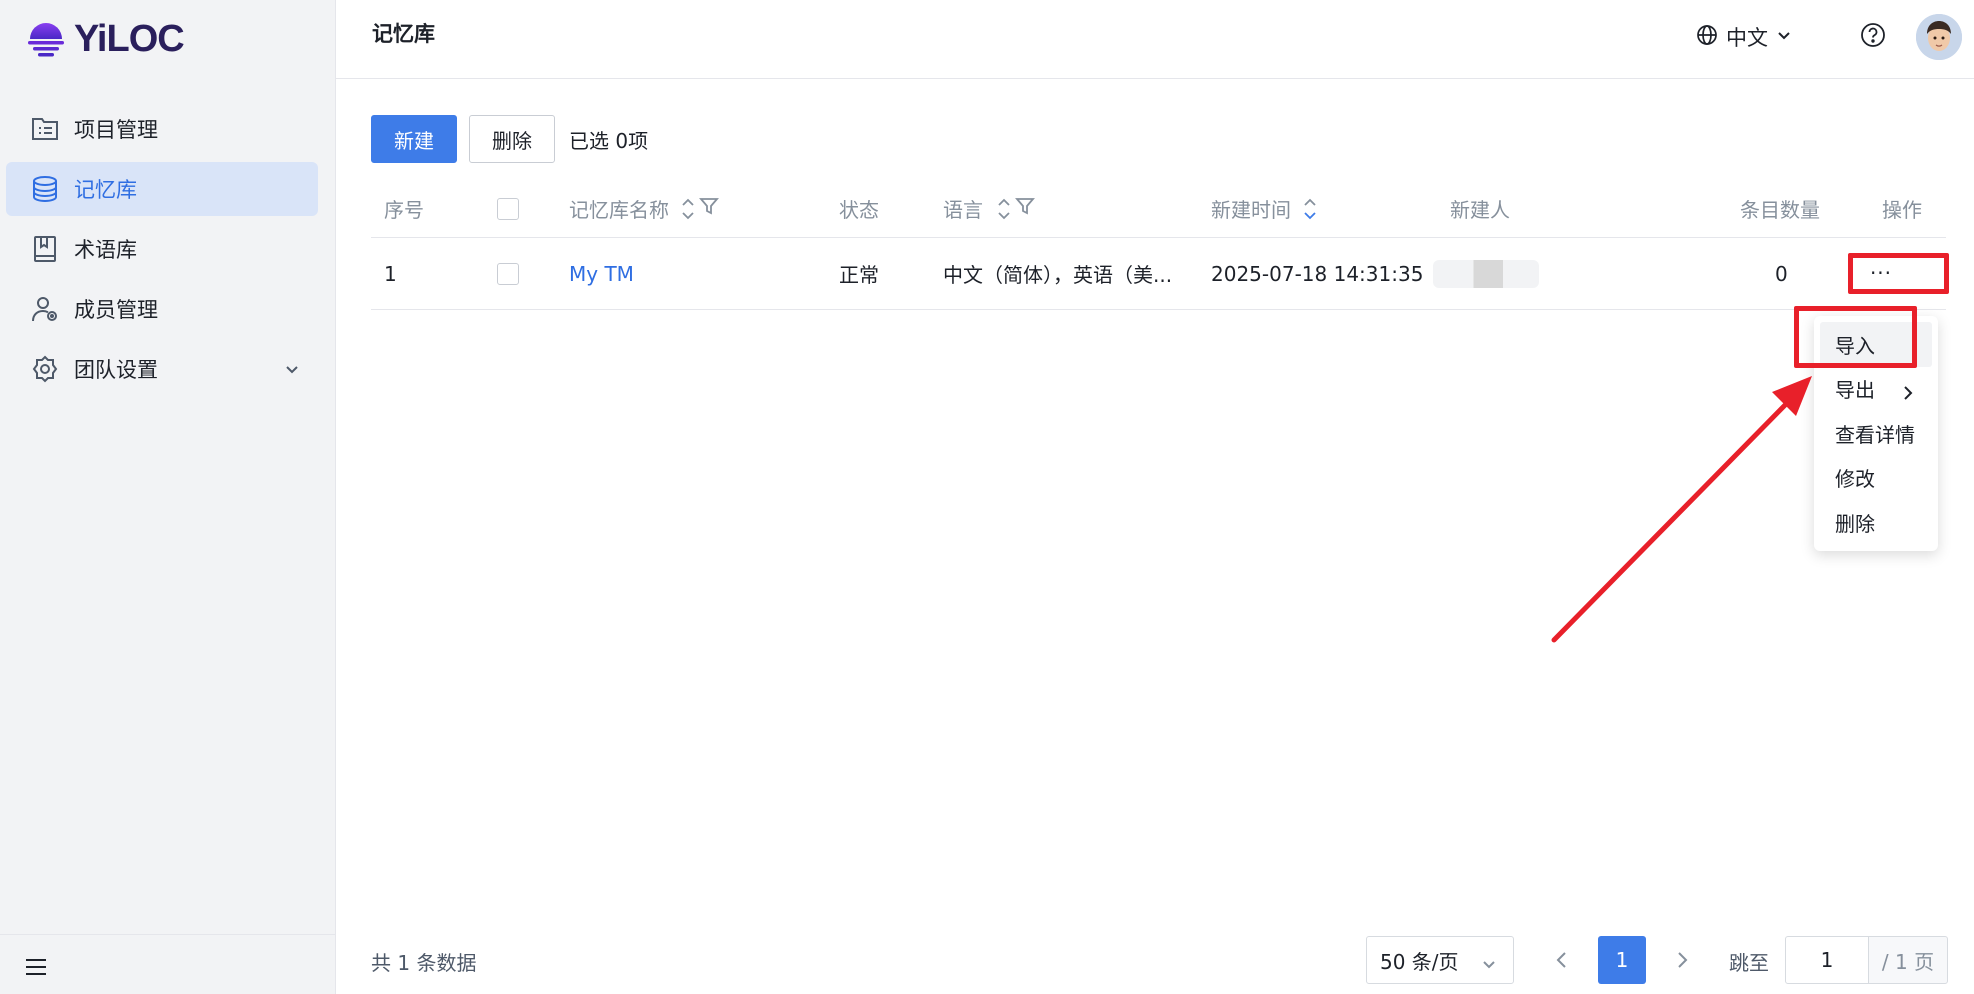  I want to click on page-size-select: 50 条/页, so click(1440, 960).